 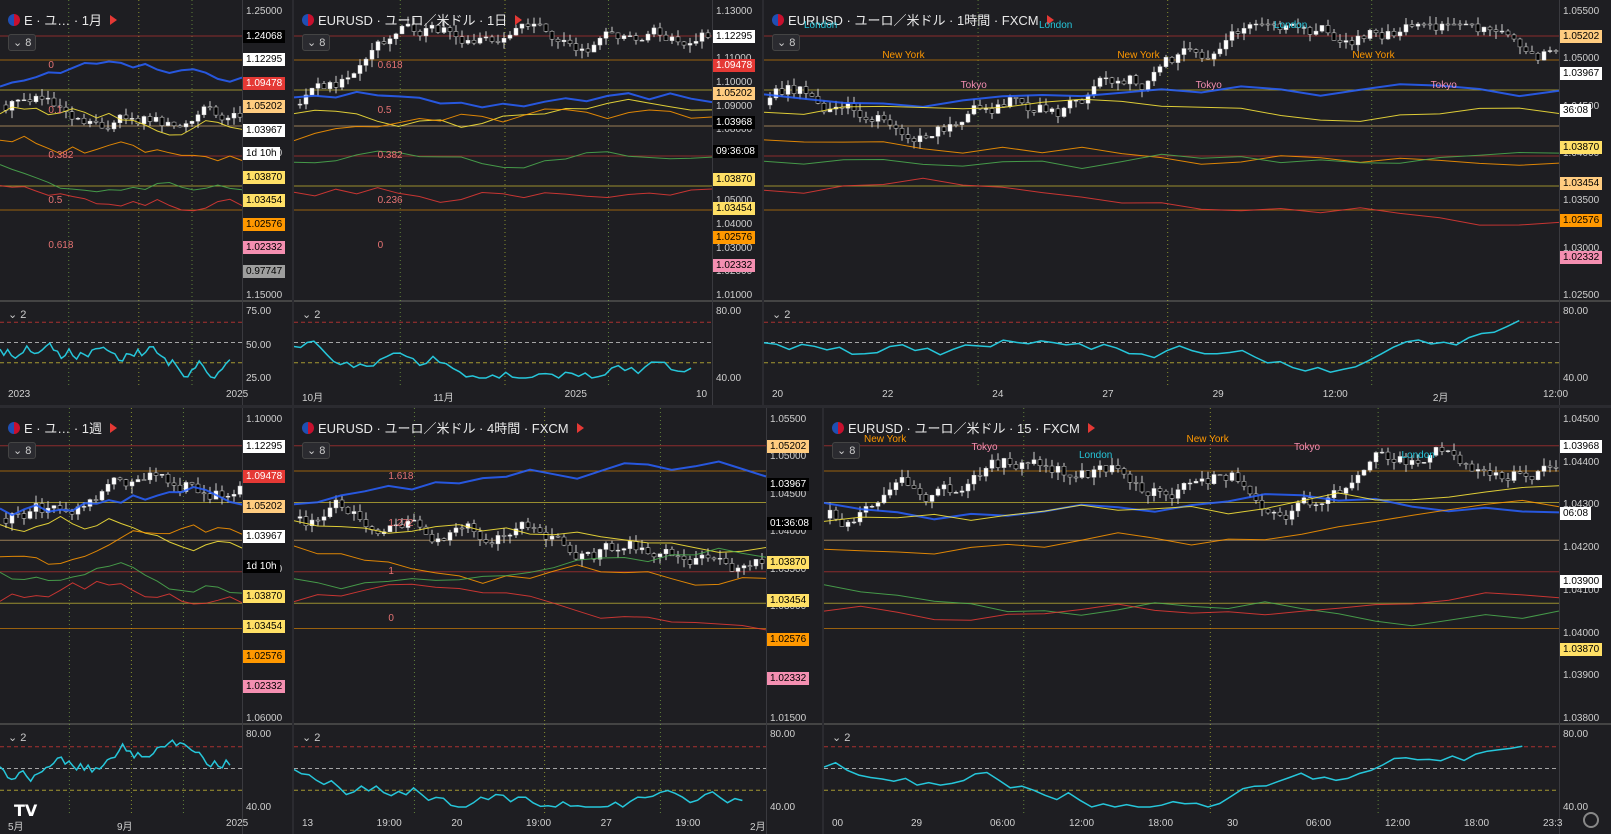 I want to click on moving-average-line, so click(x=121, y=533).